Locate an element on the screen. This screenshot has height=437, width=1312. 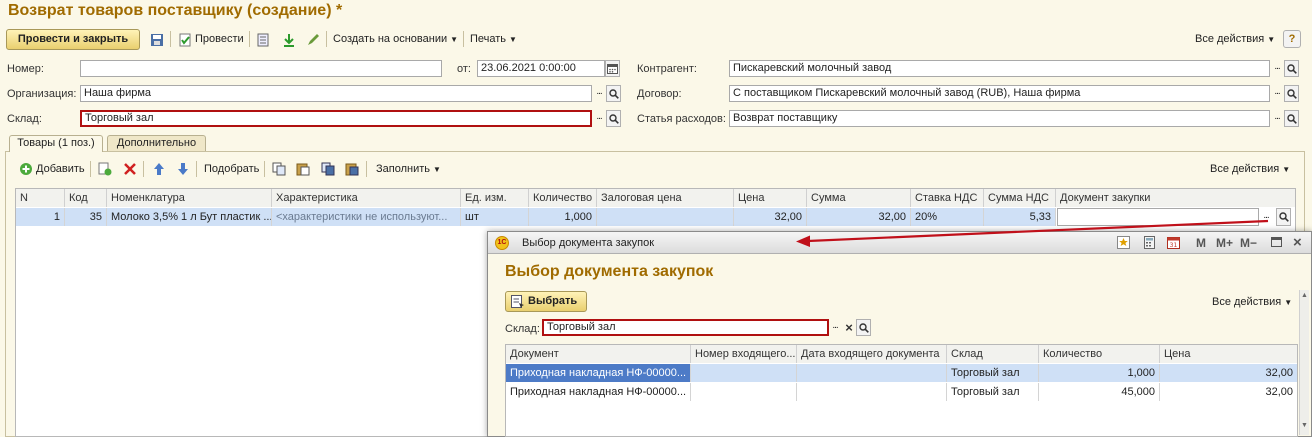
document-list-icon is located at coordinates (263, 40).